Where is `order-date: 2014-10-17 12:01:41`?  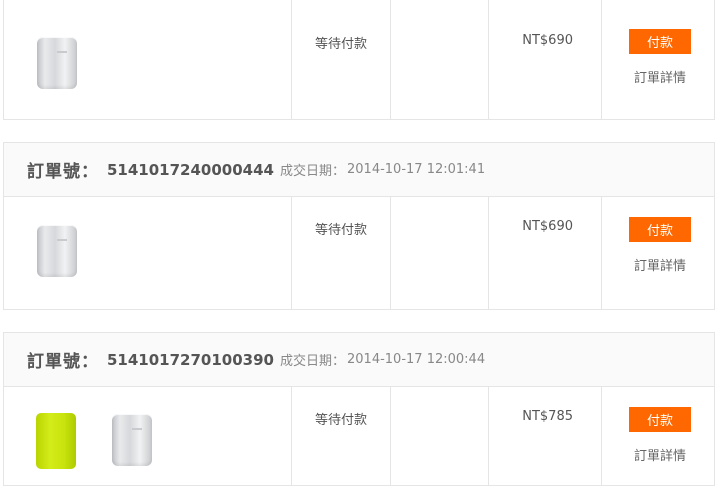
order-date: 2014-10-17 12:01:41 is located at coordinates (416, 169).